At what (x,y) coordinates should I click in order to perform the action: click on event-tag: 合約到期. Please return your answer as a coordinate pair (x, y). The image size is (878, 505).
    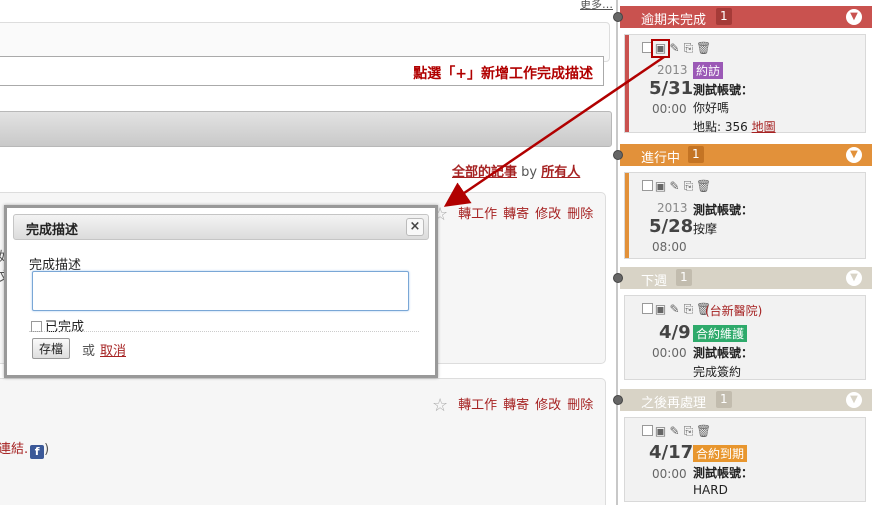
    Looking at the image, I should click on (720, 453).